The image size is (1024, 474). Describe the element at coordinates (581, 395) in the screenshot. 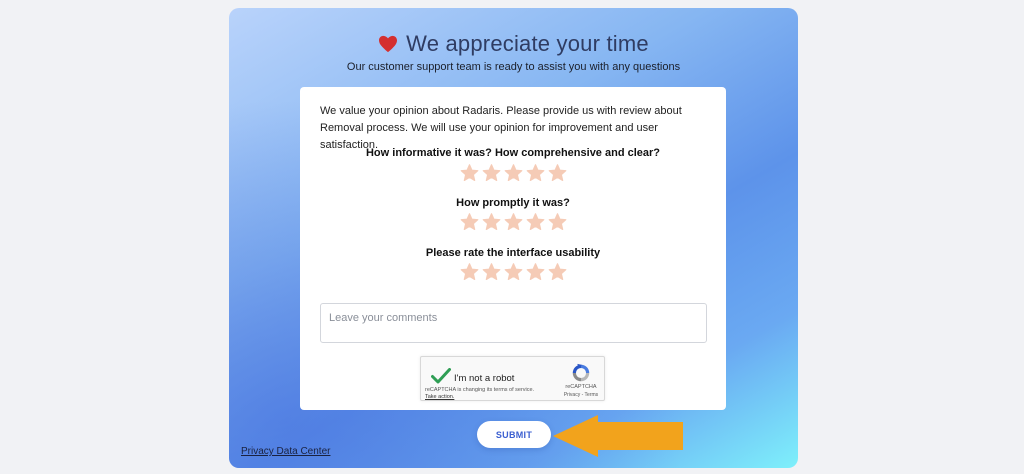

I see `recaptcha-privacy-terms-links: Privacy - Terms` at that location.